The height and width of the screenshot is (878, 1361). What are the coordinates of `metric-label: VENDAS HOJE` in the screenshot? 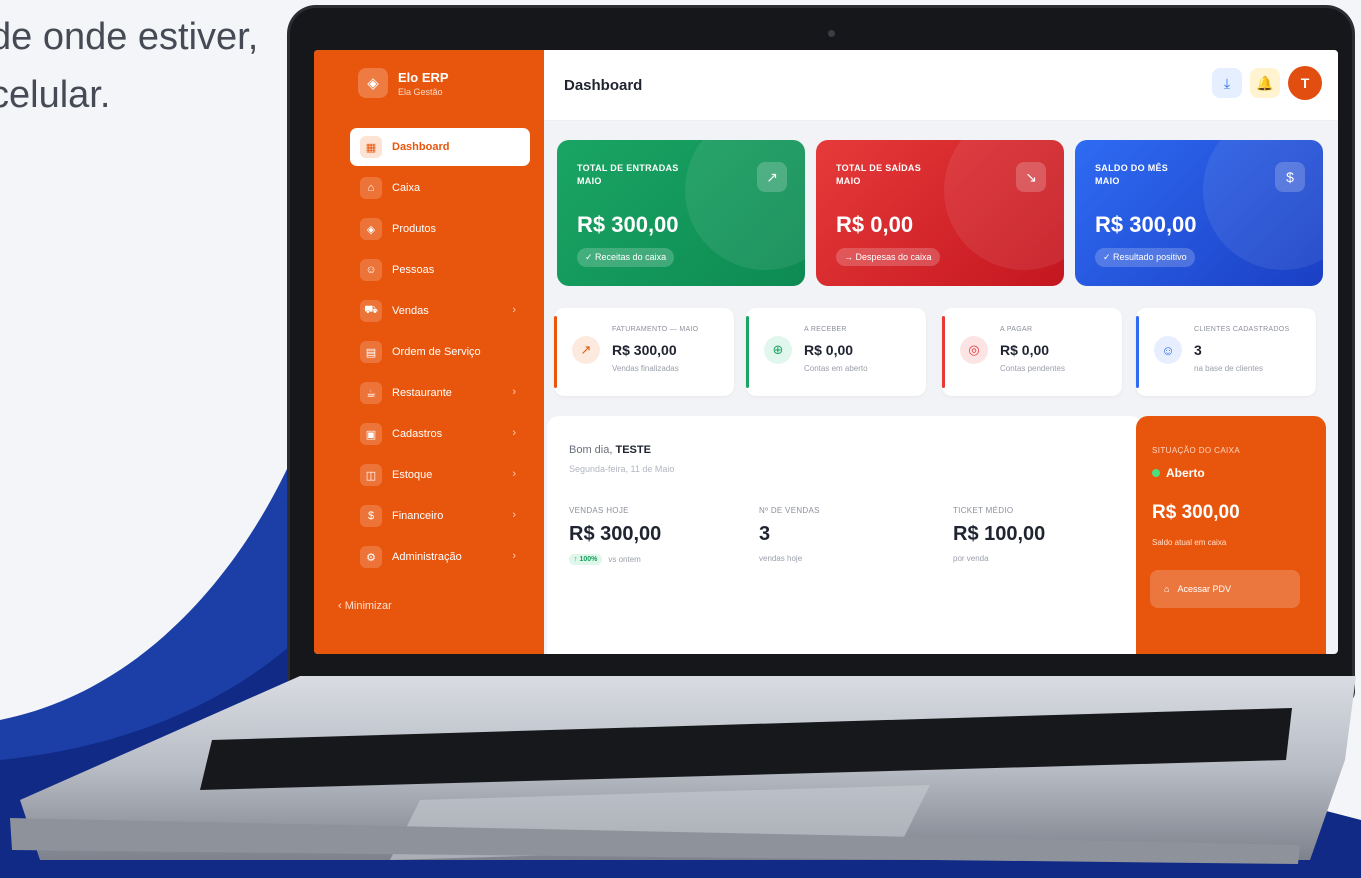 It's located at (599, 510).